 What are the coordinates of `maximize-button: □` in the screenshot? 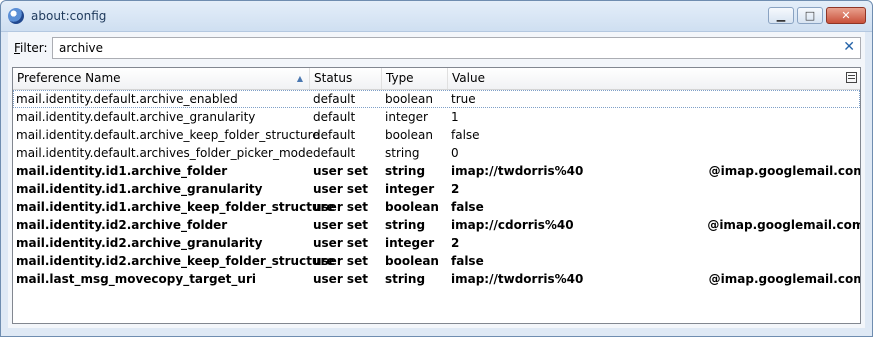 It's located at (810, 15).